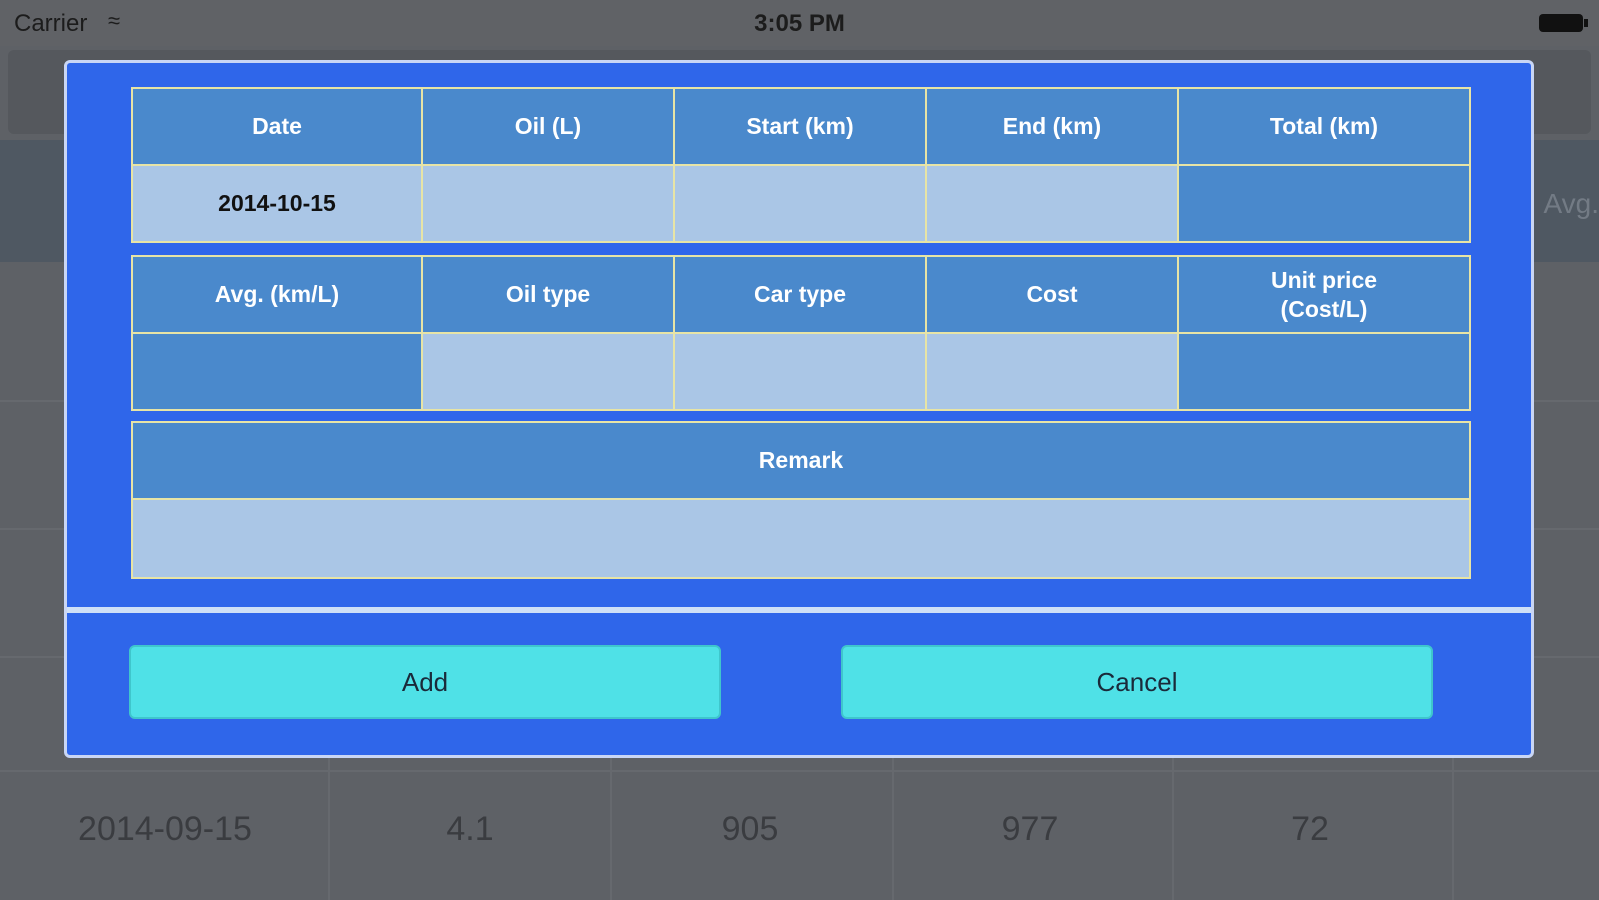  Describe the element at coordinates (800, 126) in the screenshot. I see `start-km-header: Start (km)` at that location.